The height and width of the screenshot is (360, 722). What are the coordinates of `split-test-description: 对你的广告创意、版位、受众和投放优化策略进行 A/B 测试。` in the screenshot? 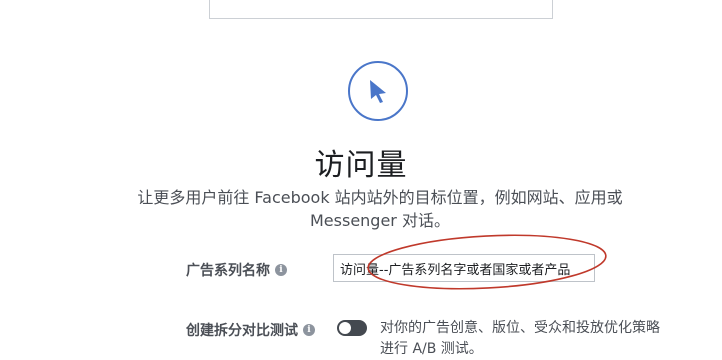 It's located at (520, 338).